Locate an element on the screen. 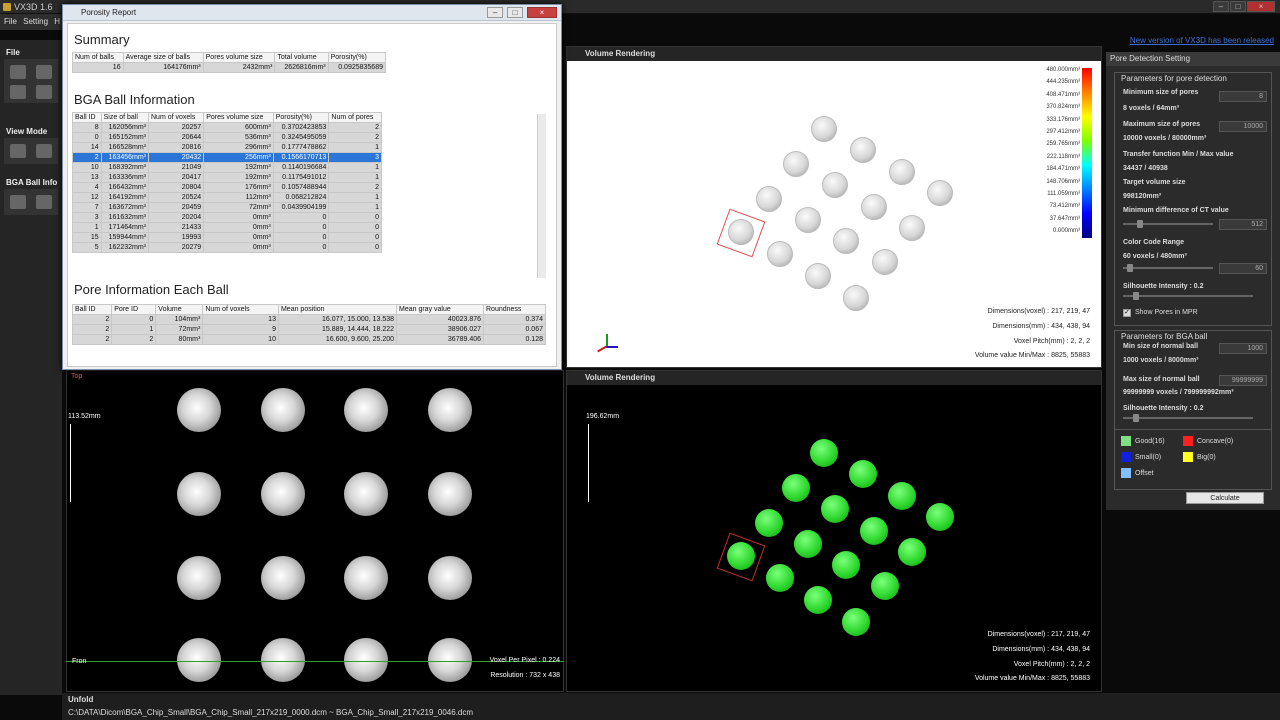 This screenshot has height=720, width=1280. bga-tools is located at coordinates (31, 202).